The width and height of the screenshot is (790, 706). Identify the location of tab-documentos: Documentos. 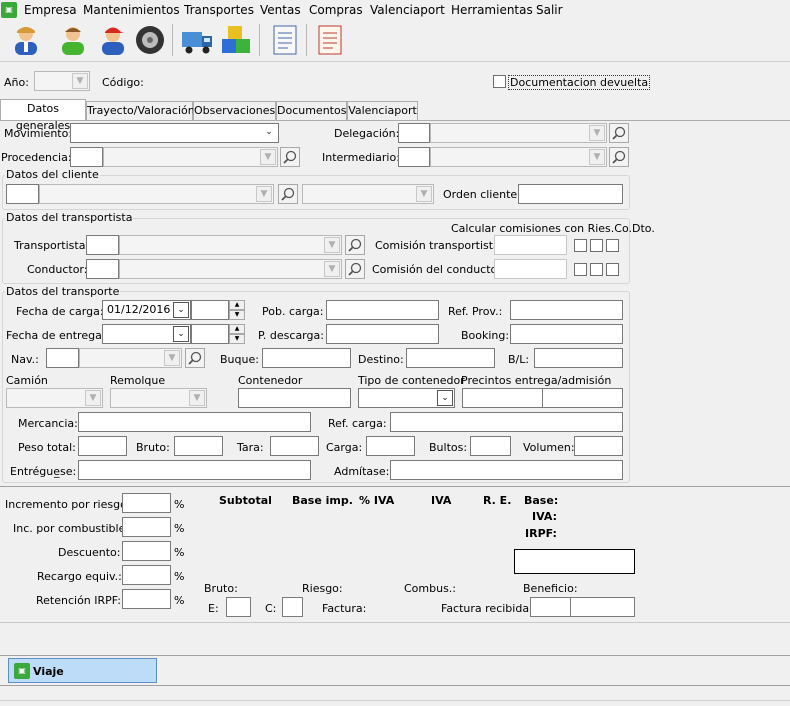
(311, 110).